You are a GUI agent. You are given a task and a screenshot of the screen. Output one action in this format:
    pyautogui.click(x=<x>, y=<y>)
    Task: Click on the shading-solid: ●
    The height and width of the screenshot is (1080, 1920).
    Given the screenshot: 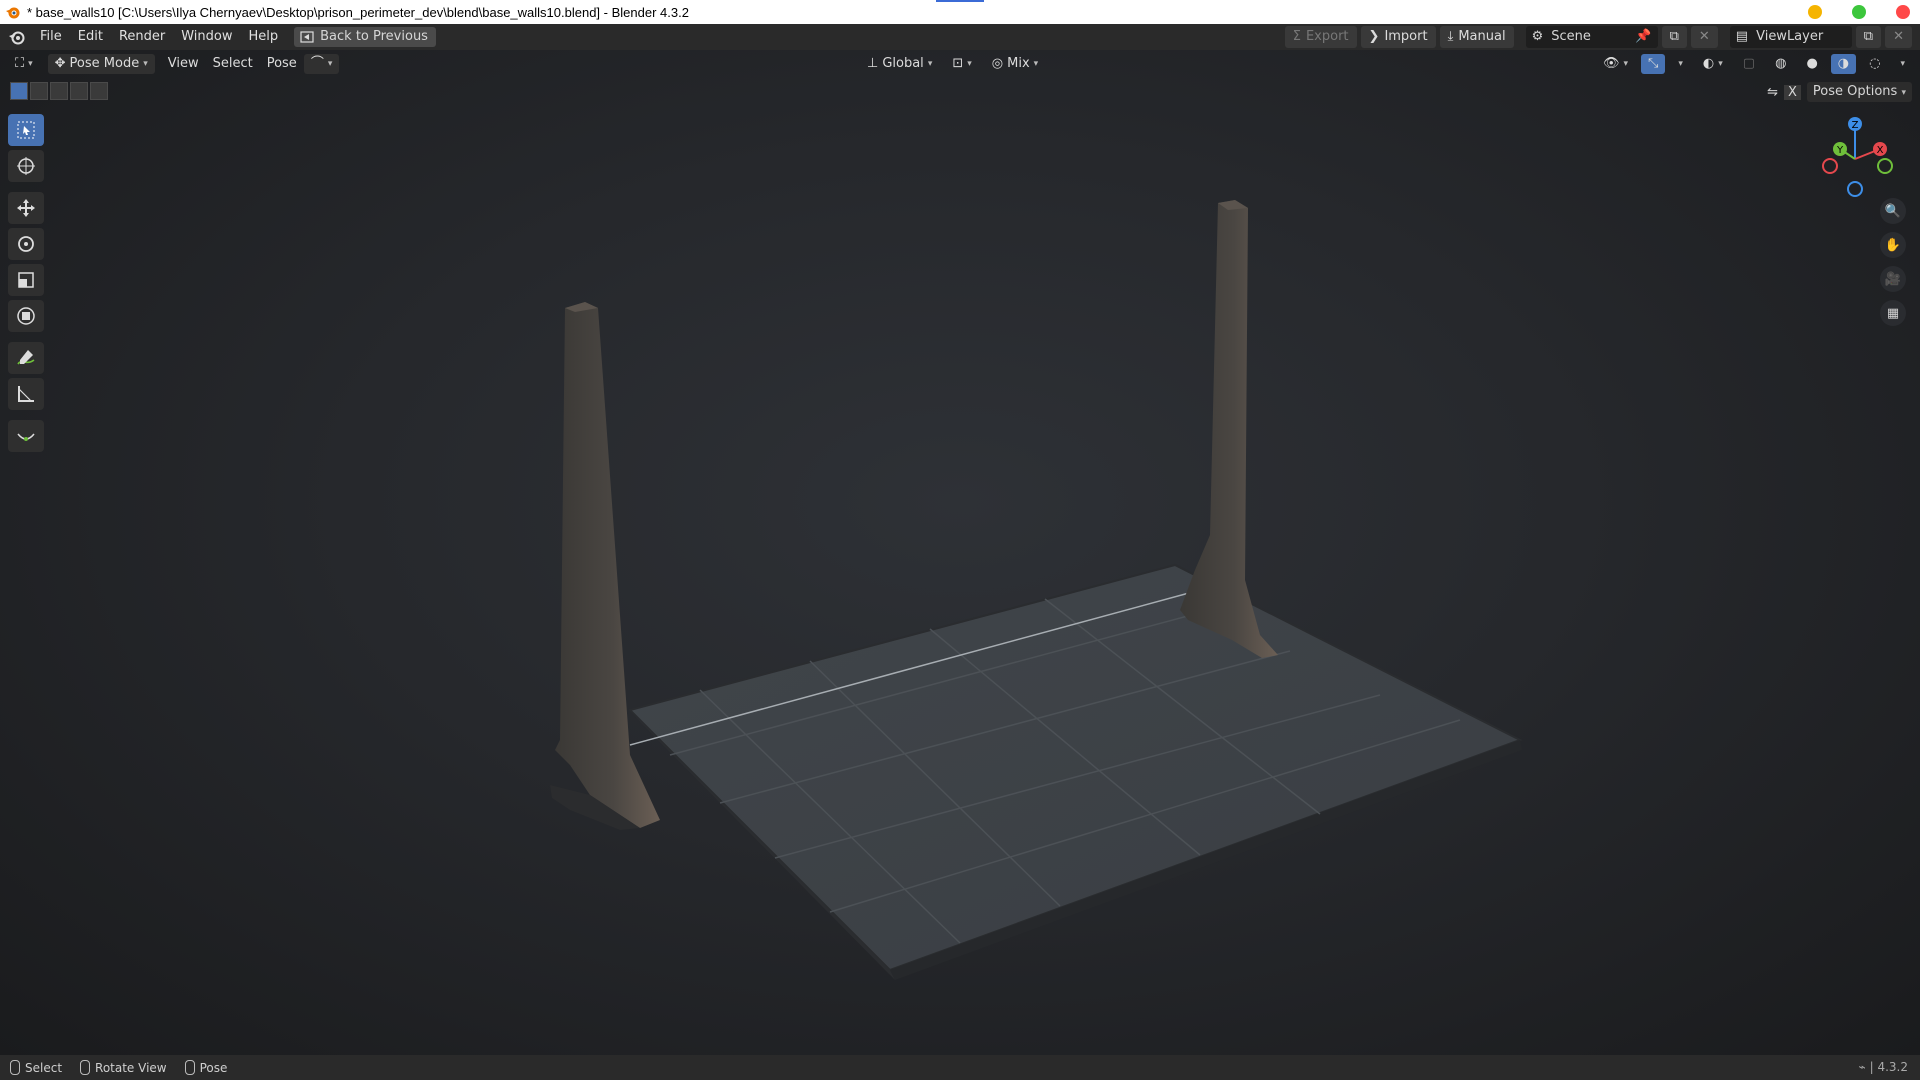 What is the action you would take?
    pyautogui.click(x=1811, y=64)
    